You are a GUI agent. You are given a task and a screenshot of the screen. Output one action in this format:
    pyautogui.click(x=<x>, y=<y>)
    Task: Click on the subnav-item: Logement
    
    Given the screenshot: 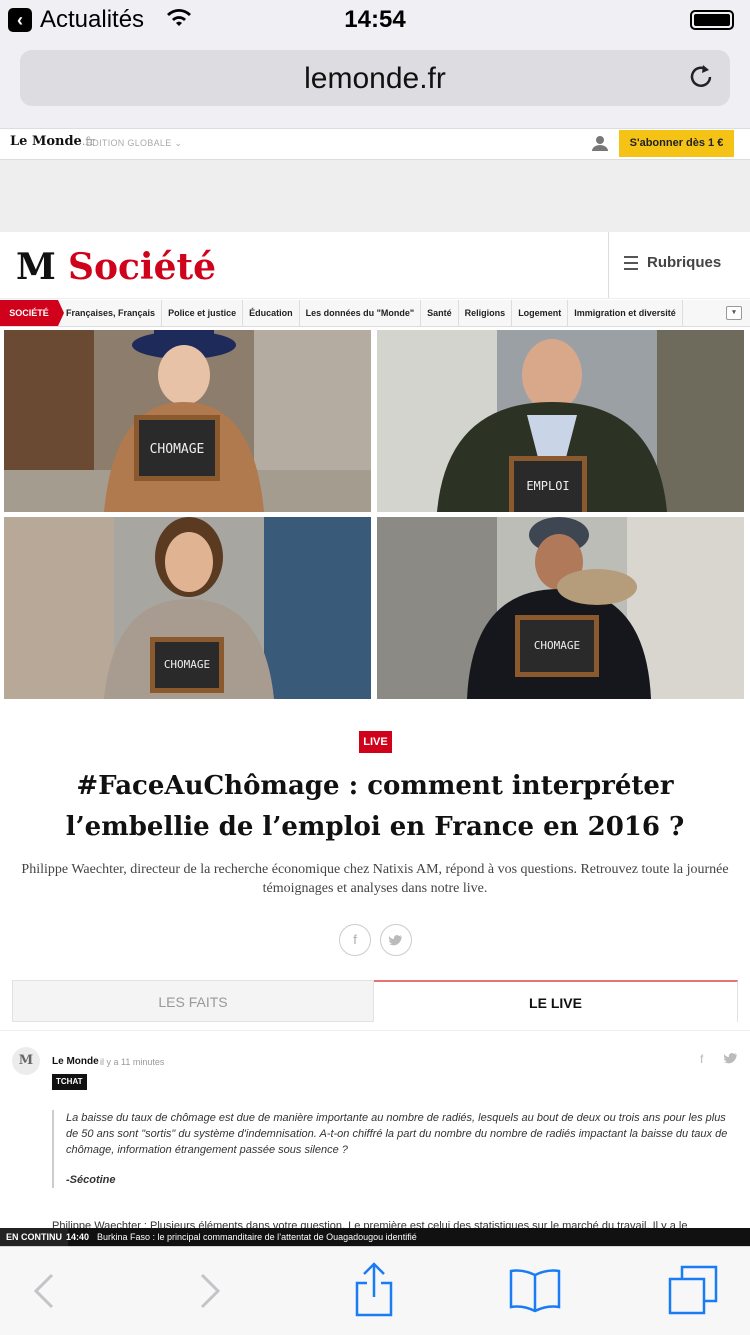 What is the action you would take?
    pyautogui.click(x=540, y=313)
    